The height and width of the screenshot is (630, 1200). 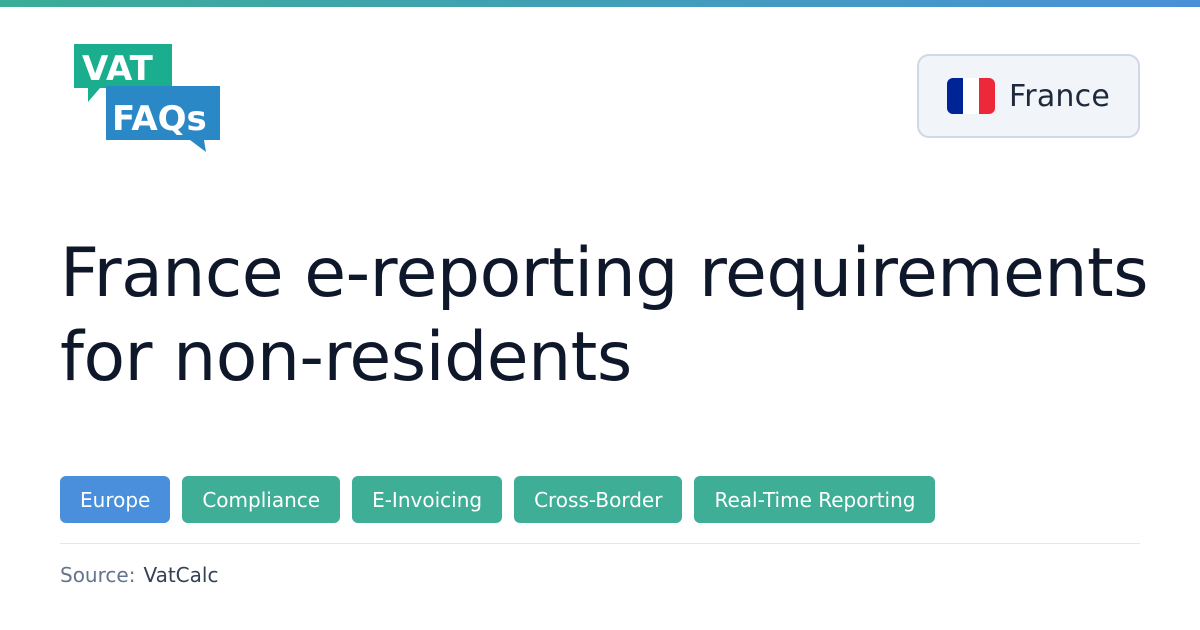 I want to click on logo-graphic: VAT FAQs, so click(x=147, y=98).